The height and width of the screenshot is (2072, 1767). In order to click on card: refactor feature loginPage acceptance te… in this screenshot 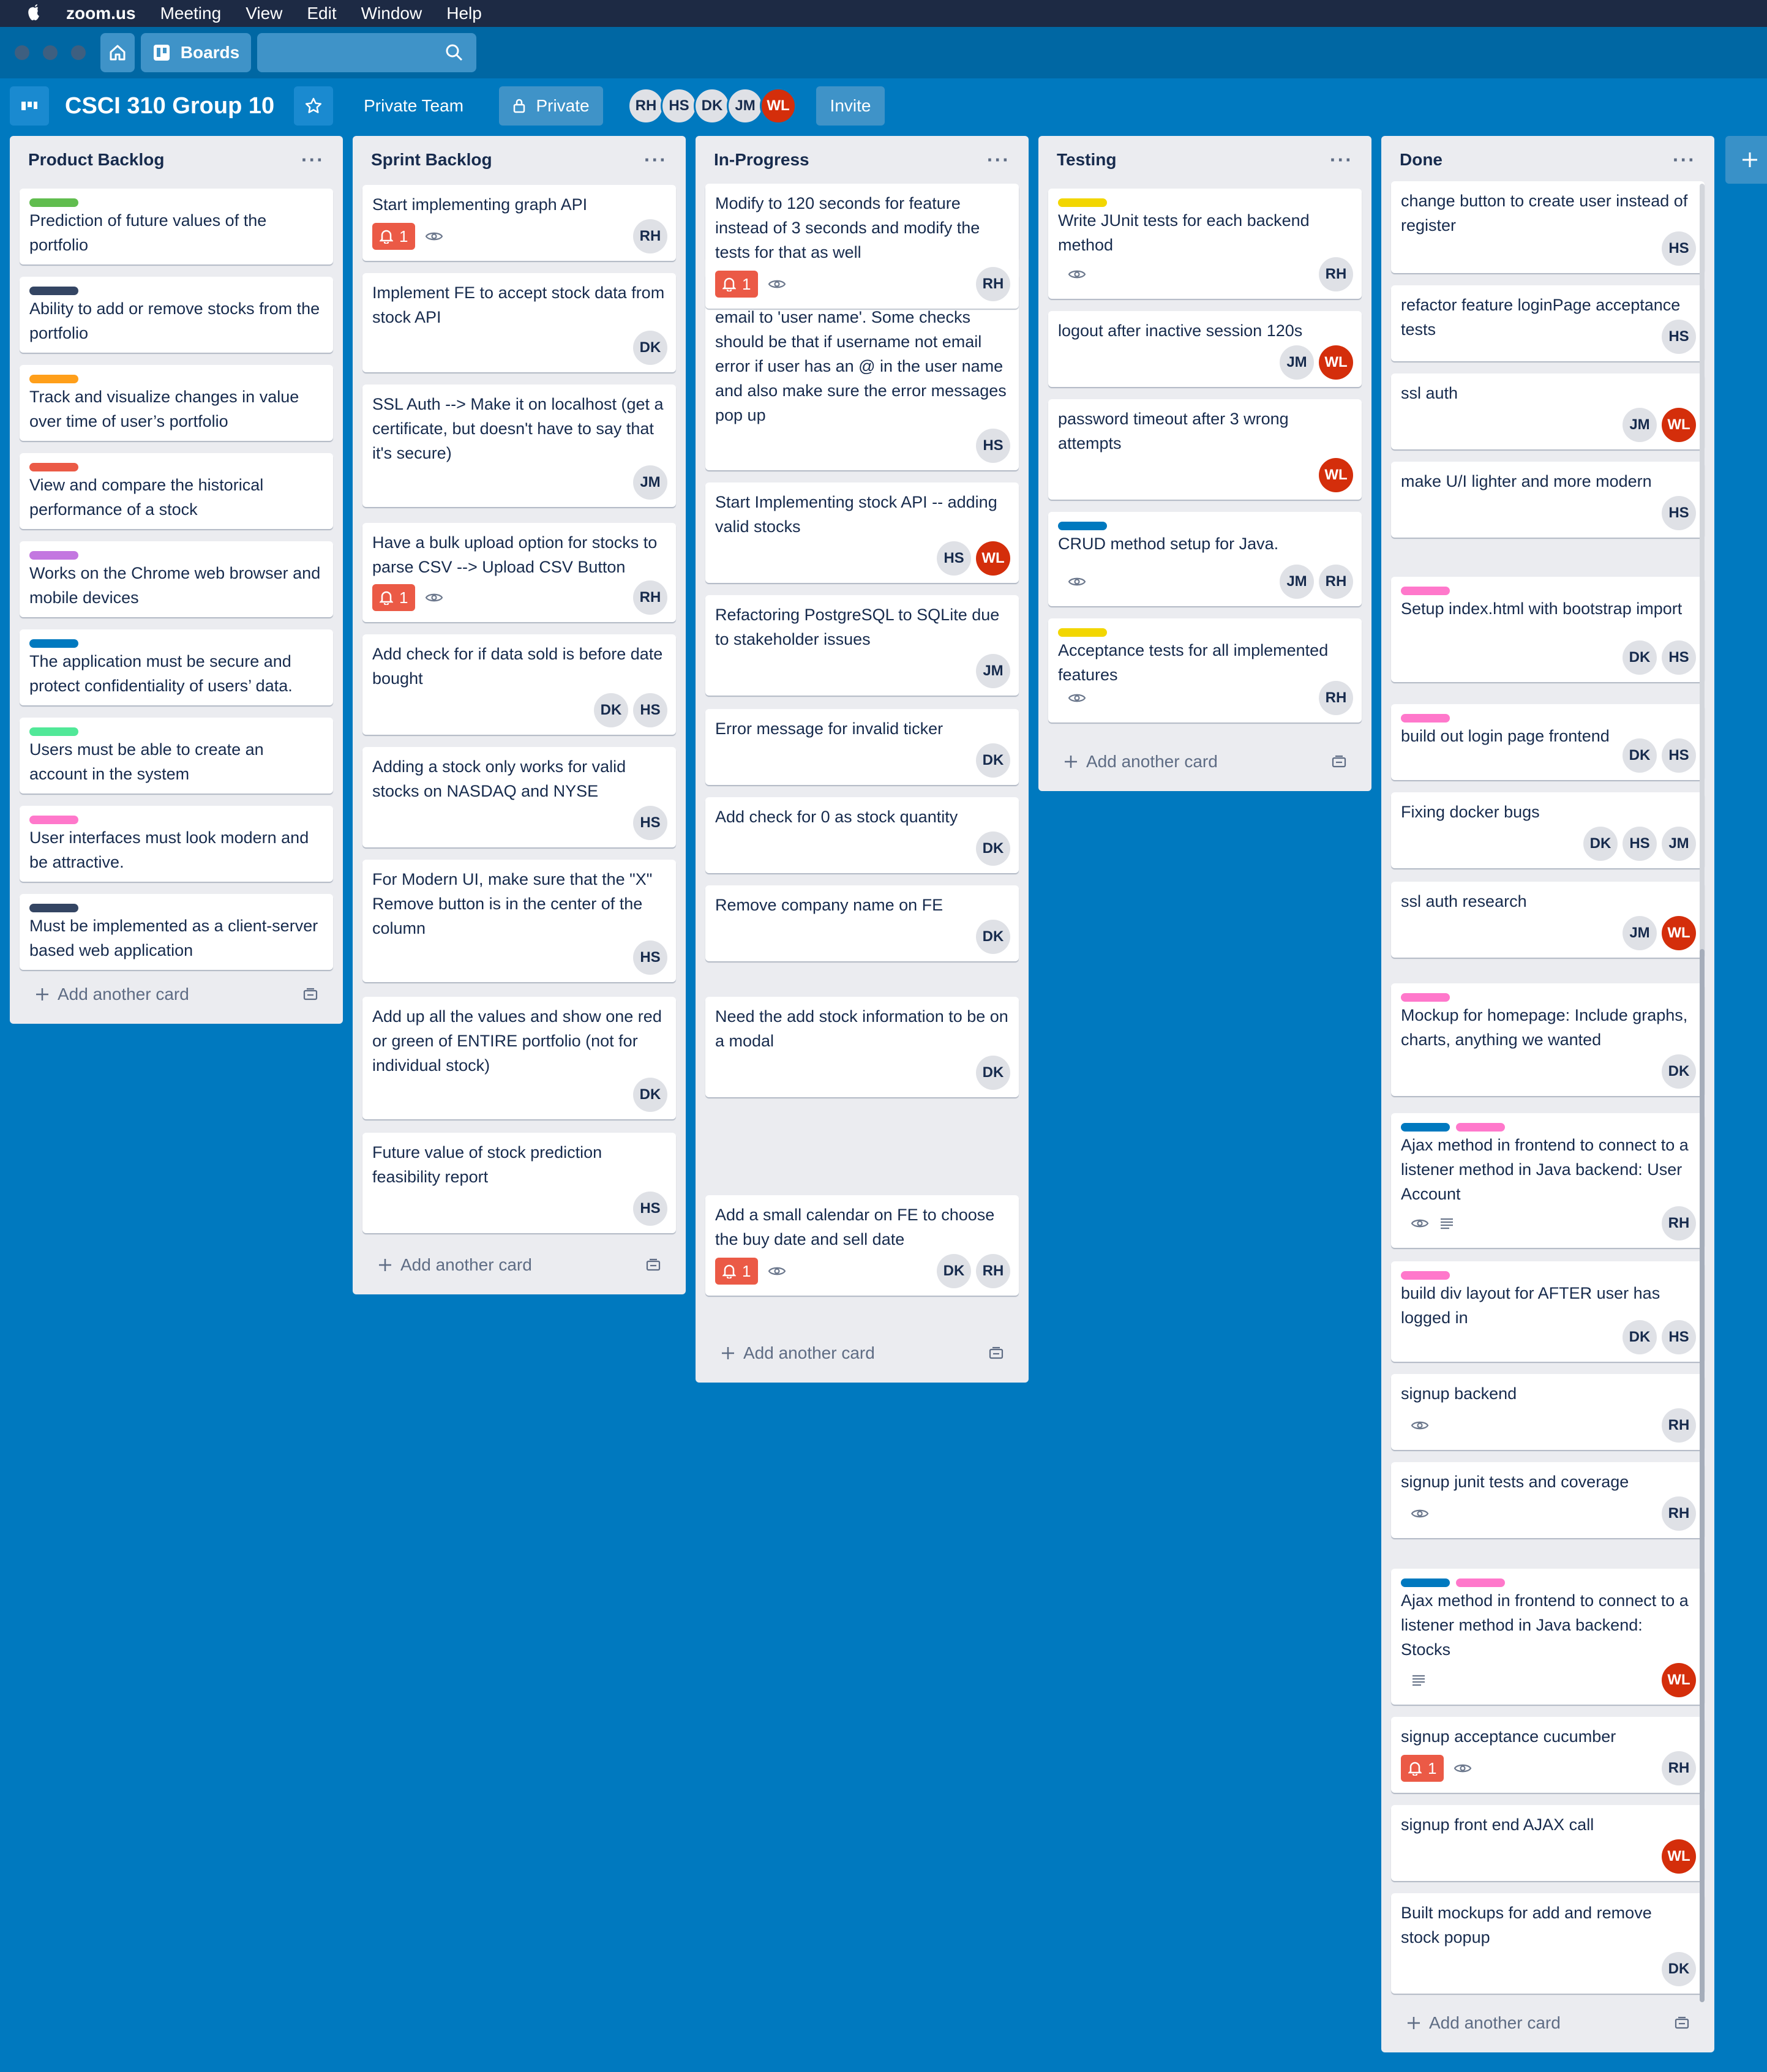, I will do `click(1548, 323)`.